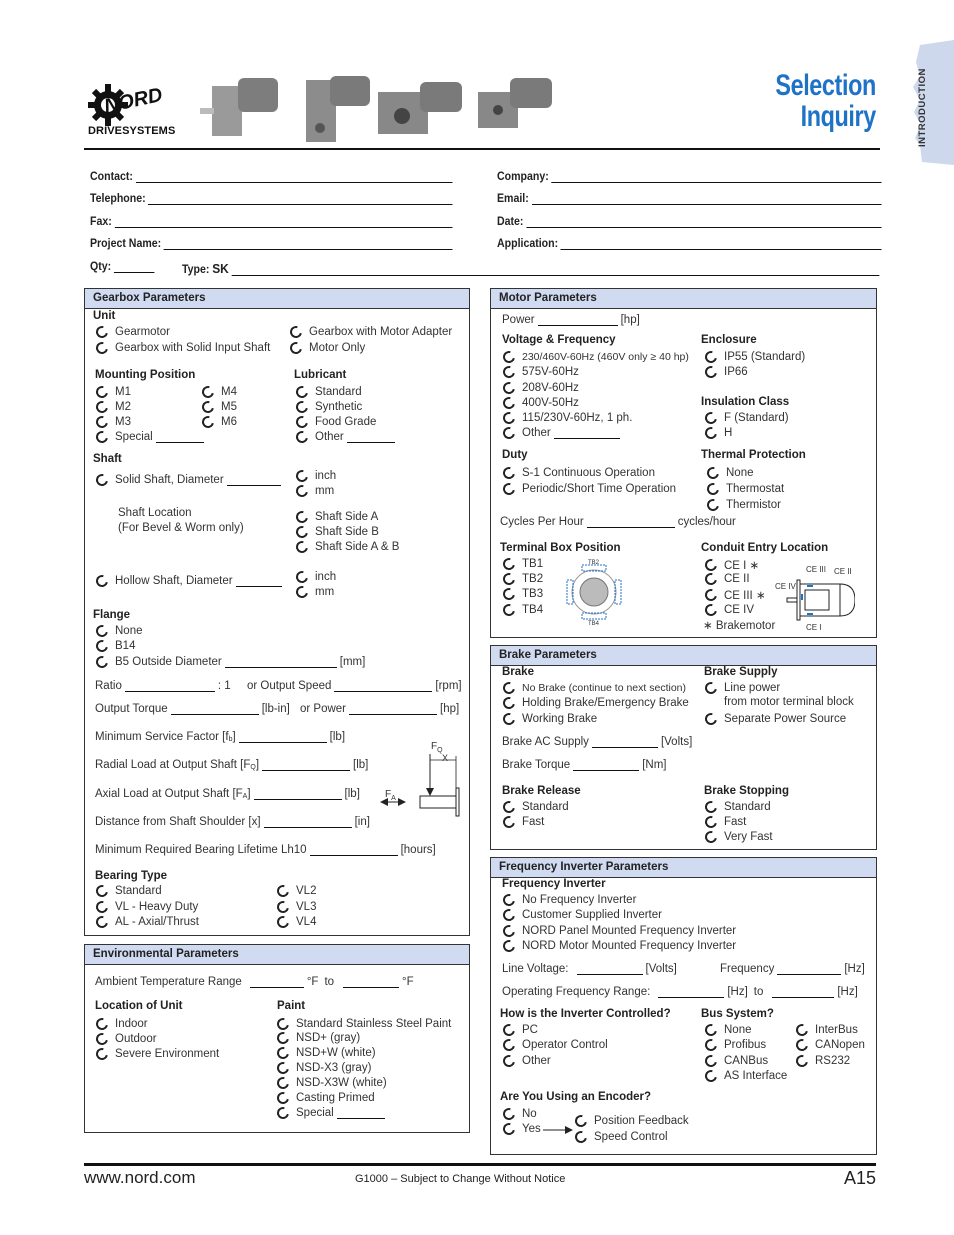 Image resolution: width=954 pixels, height=1235 pixels. Describe the element at coordinates (525, 1061) in the screenshot. I see `control-option-other: Other` at that location.